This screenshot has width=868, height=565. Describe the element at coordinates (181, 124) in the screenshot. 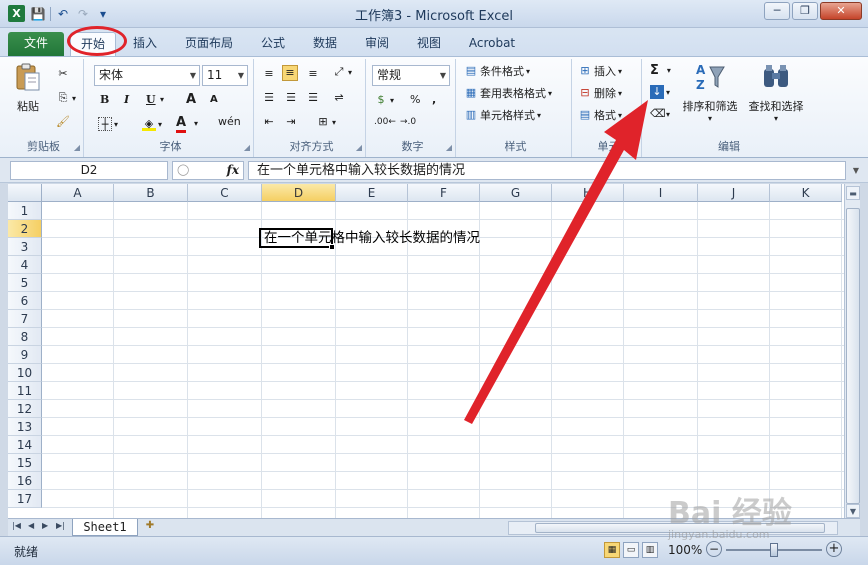

I see `font-color-button: A` at that location.